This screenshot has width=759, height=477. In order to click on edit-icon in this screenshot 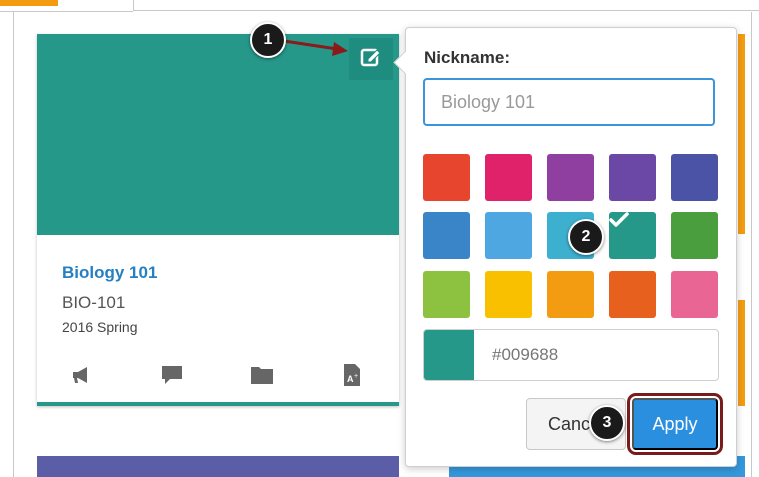, I will do `click(371, 59)`.